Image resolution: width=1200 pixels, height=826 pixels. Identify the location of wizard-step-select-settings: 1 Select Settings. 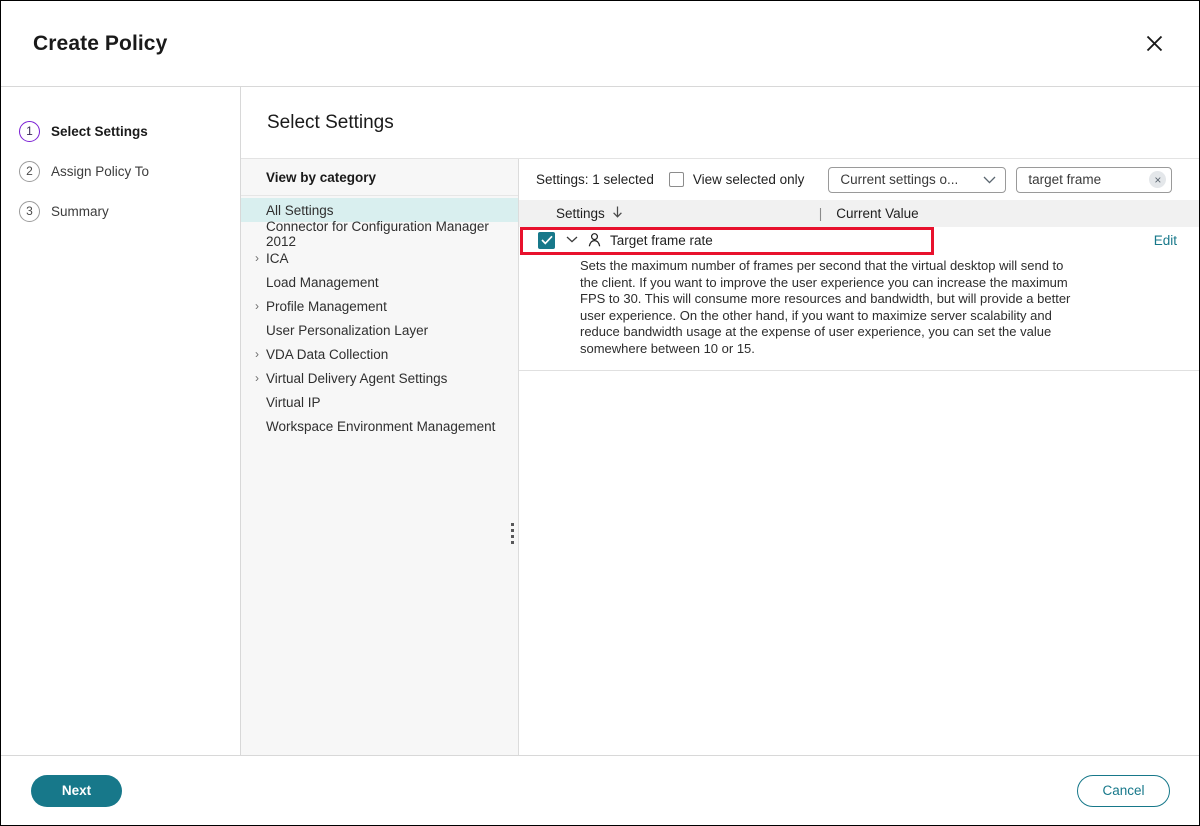
(120, 131).